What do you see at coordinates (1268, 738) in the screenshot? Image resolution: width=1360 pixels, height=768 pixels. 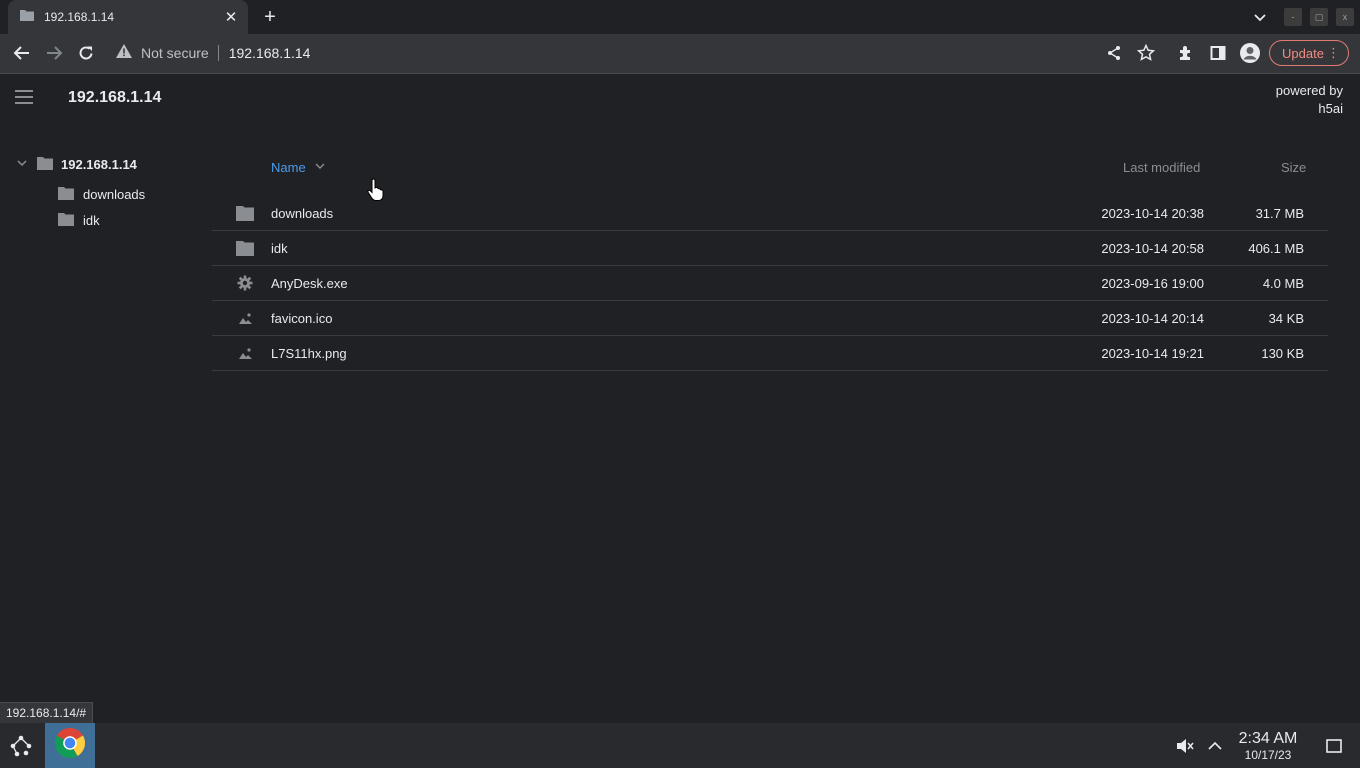 I see `clock-time: 2:34 AM` at bounding box center [1268, 738].